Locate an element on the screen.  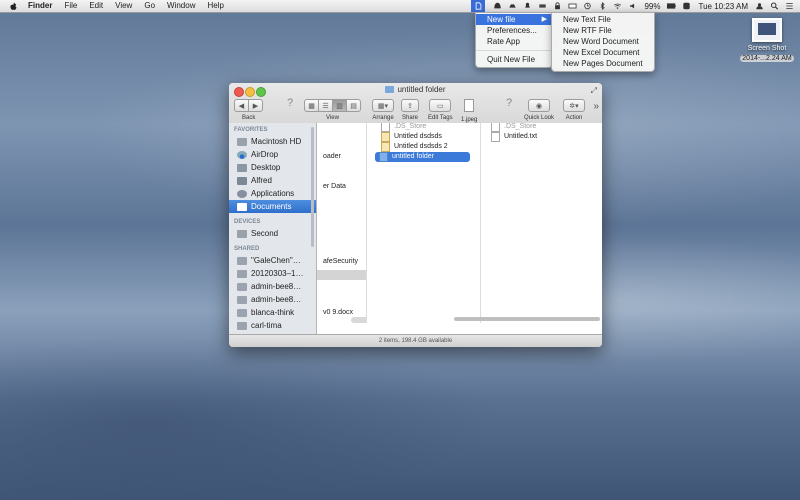
lock-icon is located at coordinates (557, 6).